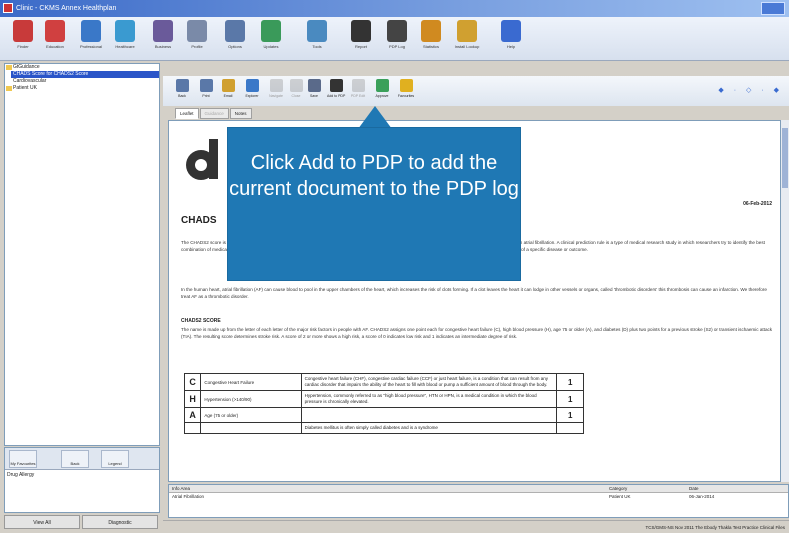  What do you see at coordinates (271, 31) in the screenshot?
I see `updates-icon` at bounding box center [271, 31].